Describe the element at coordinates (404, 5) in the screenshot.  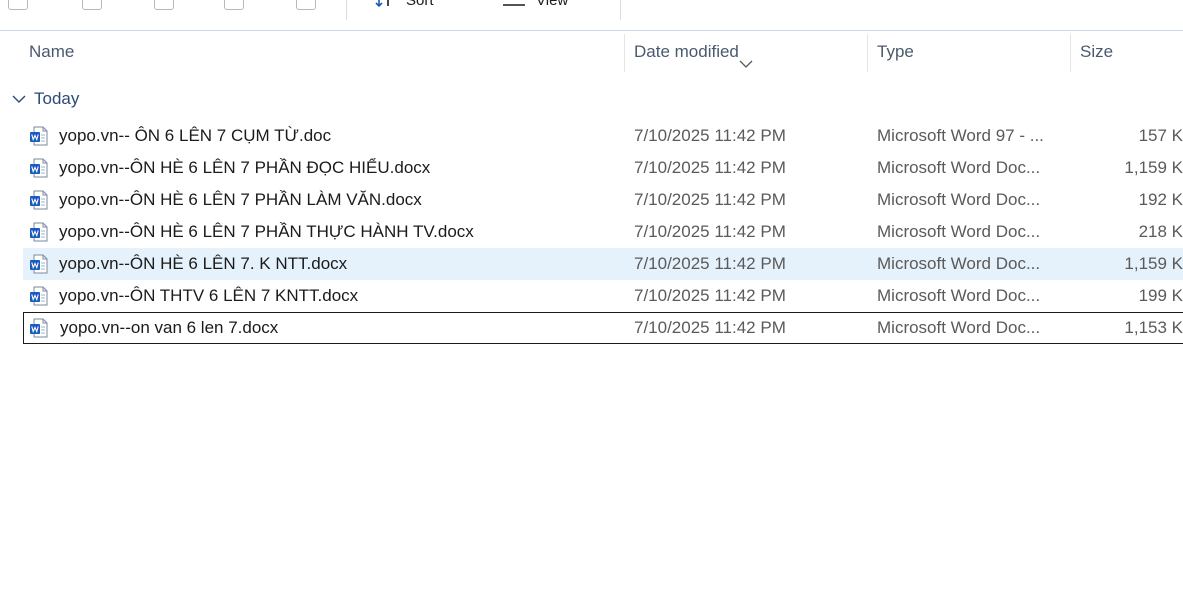
I see `sort-button: Sort` at that location.